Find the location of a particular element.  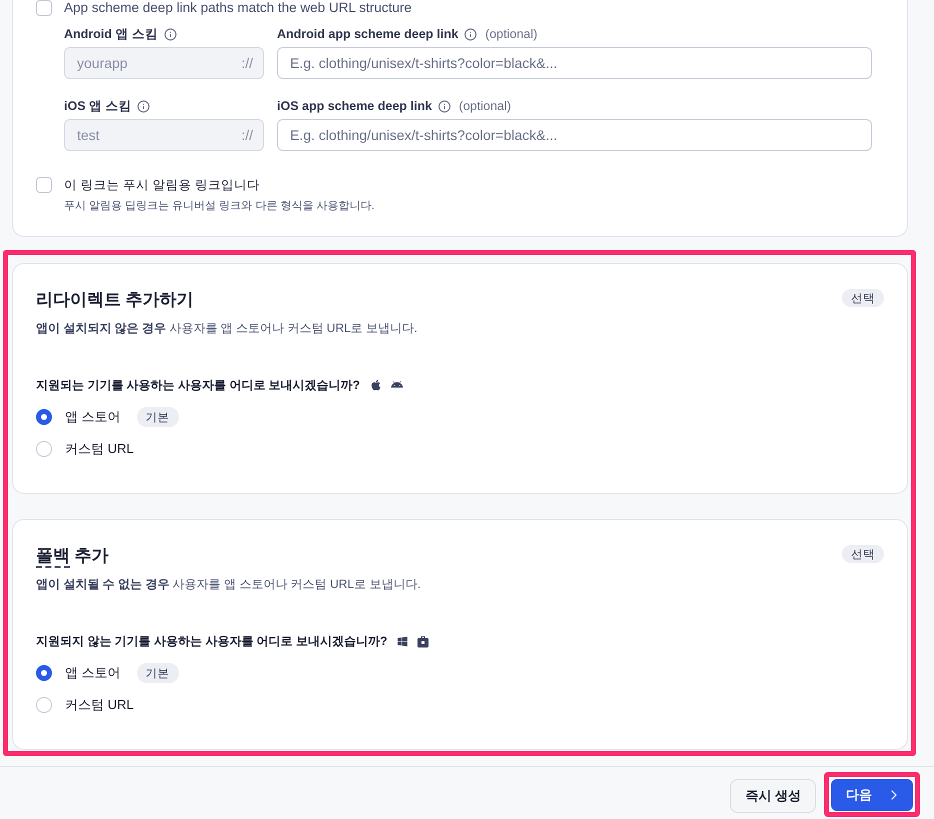

field-label: Android app scheme deep link is located at coordinates (367, 34).